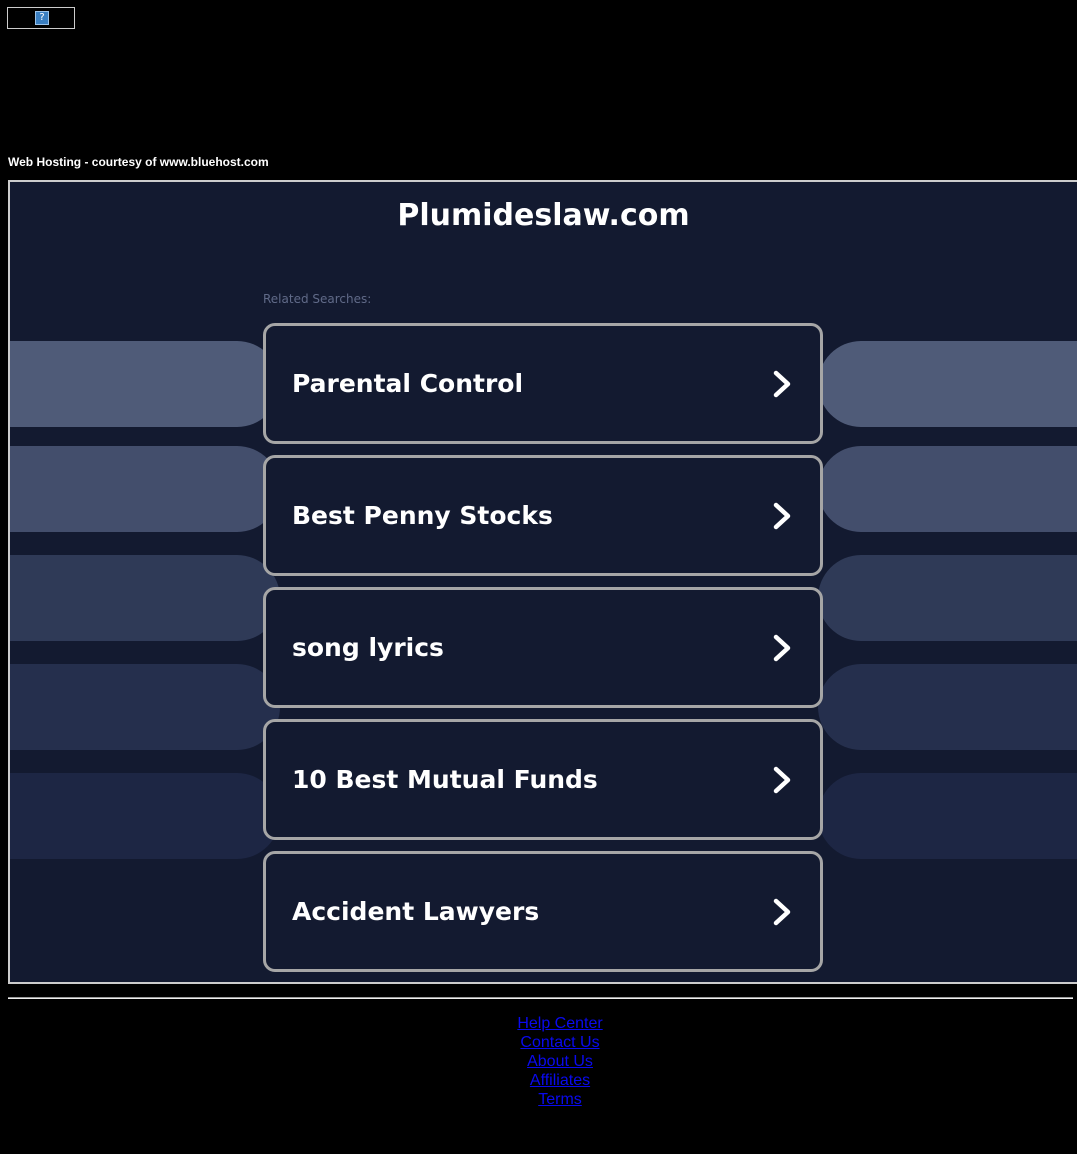 The width and height of the screenshot is (1077, 1154). Describe the element at coordinates (543, 647) in the screenshot. I see `search-link-song-lyrics: song lyrics` at that location.